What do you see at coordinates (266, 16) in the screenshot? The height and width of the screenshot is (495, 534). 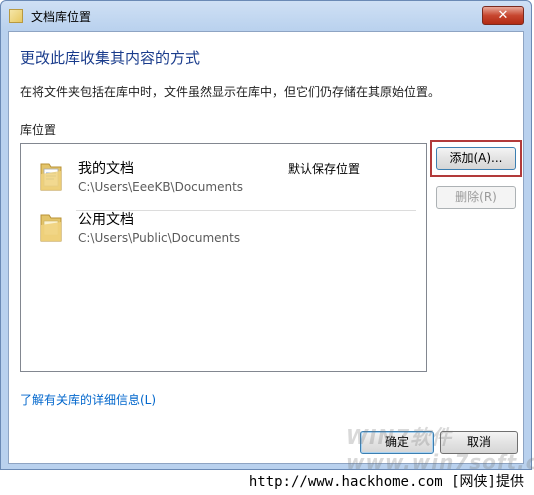 I see `title-bar: 文档库位置 ✕` at bounding box center [266, 16].